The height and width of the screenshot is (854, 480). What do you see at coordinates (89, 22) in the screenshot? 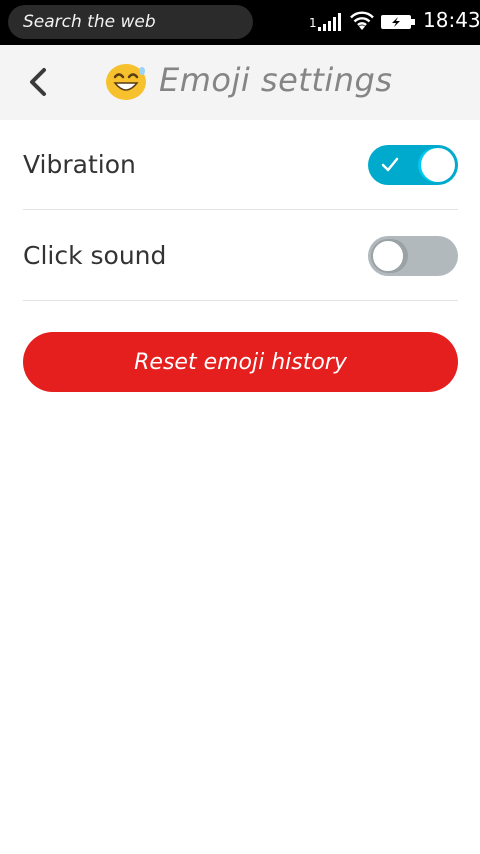
I see `search-placeholder: Search the web` at bounding box center [89, 22].